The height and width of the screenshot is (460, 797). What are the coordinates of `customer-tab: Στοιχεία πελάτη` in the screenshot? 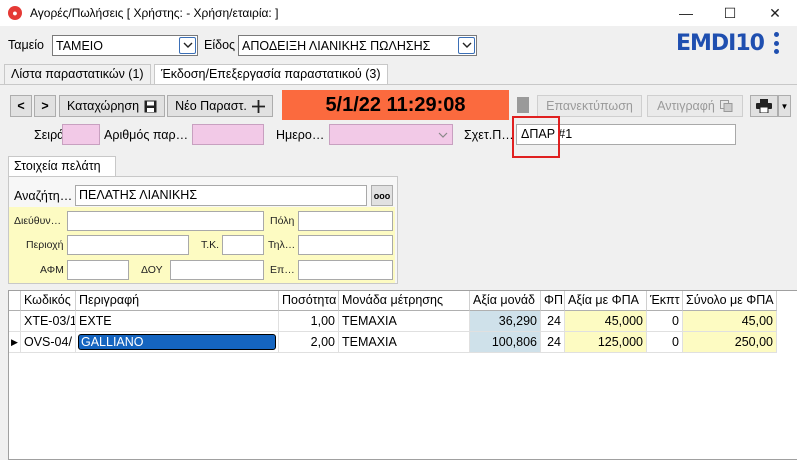 It's located at (62, 166).